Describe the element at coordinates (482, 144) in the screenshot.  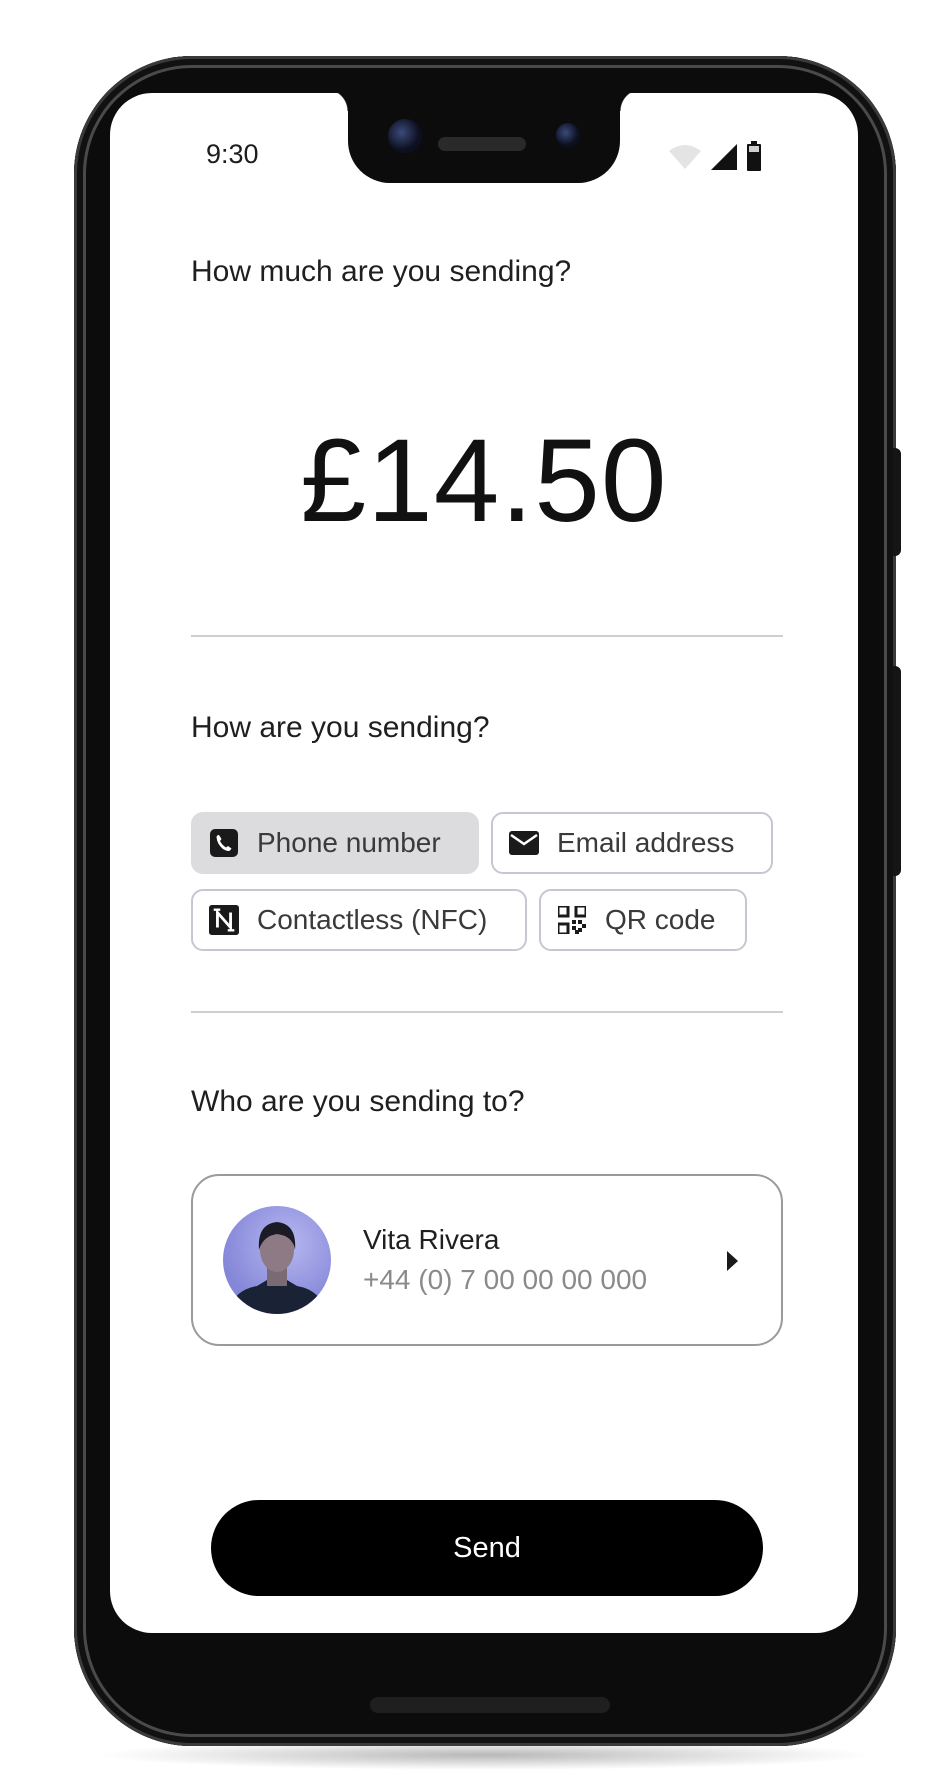
I see `earpiece-speaker` at that location.